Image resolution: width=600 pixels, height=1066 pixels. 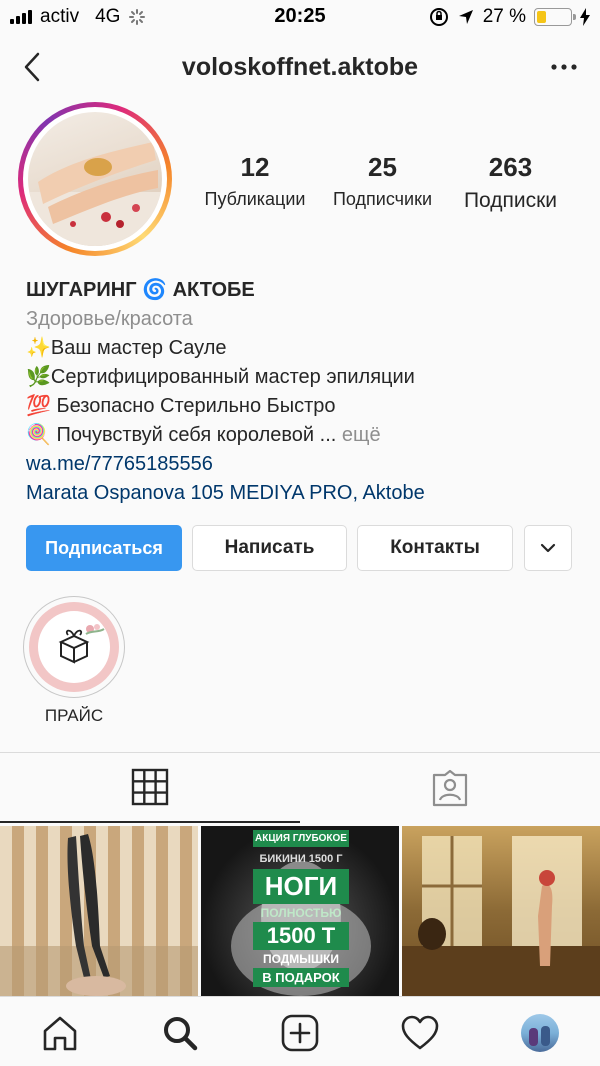 I want to click on promo-line: 1500 Т, so click(x=301, y=936).